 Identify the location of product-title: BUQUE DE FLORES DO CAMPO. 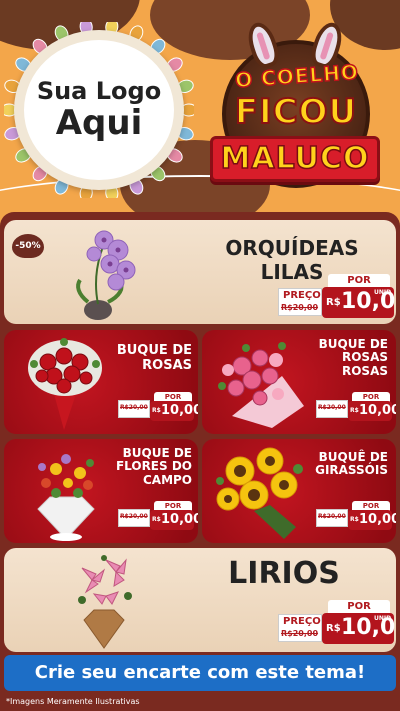
(153, 466).